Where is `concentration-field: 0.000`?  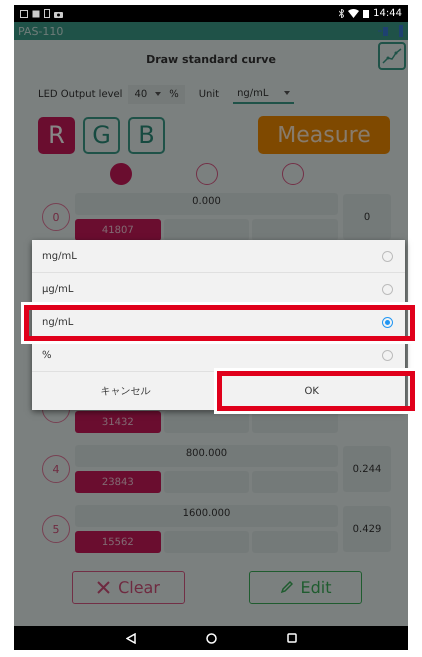 concentration-field: 0.000 is located at coordinates (206, 204).